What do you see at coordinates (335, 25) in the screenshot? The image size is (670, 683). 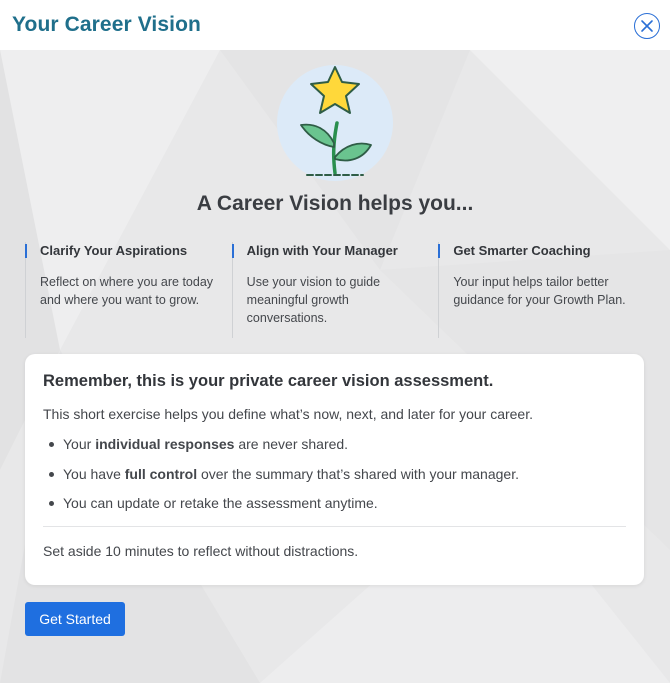 I see `dialog-header: Your Career Vision` at bounding box center [335, 25].